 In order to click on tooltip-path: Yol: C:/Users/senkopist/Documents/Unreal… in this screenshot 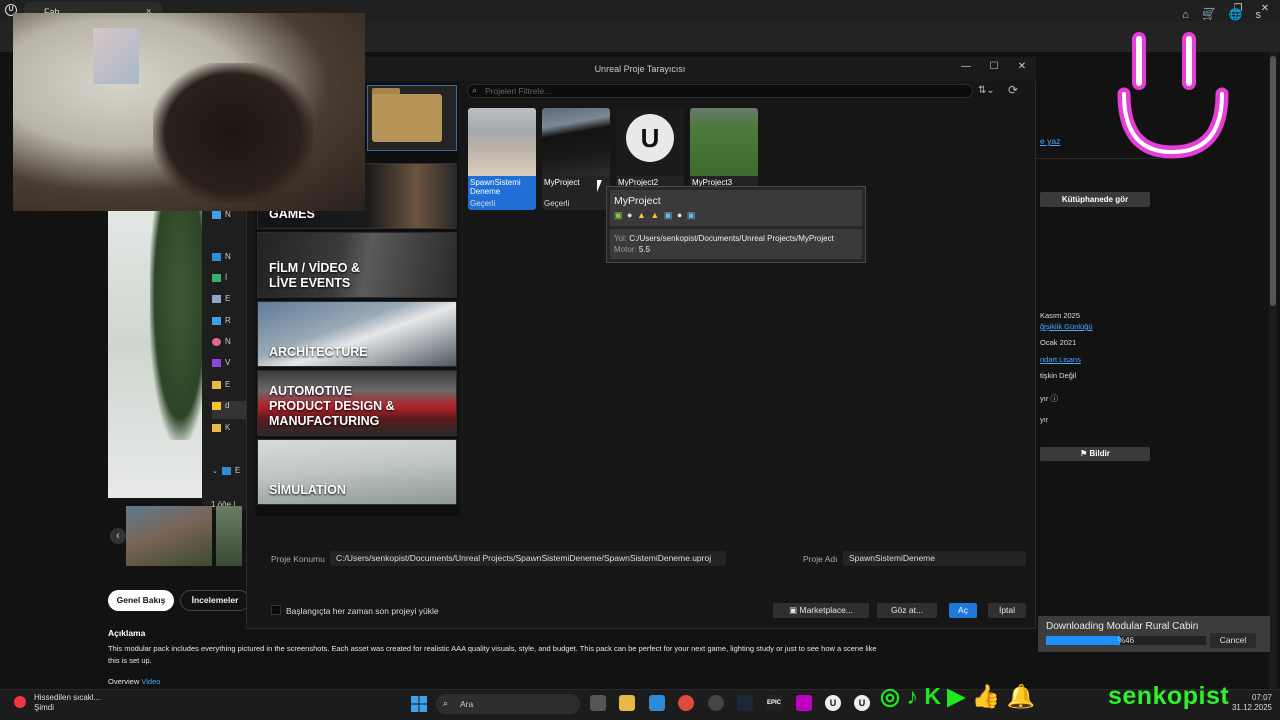, I will do `click(724, 238)`.